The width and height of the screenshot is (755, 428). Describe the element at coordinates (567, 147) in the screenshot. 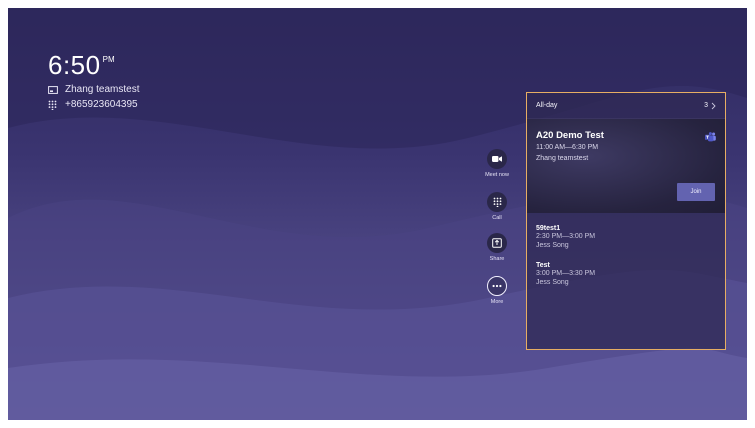

I see `featured-meeting-time: 11:00 AM—6:30 PM` at that location.